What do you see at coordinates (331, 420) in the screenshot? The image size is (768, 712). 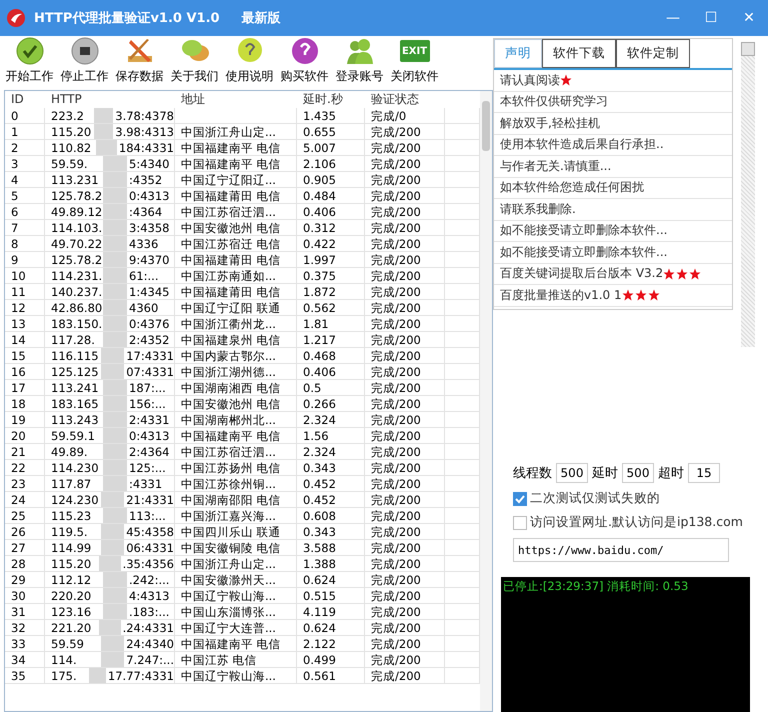 I see `table-cell: 2.324` at bounding box center [331, 420].